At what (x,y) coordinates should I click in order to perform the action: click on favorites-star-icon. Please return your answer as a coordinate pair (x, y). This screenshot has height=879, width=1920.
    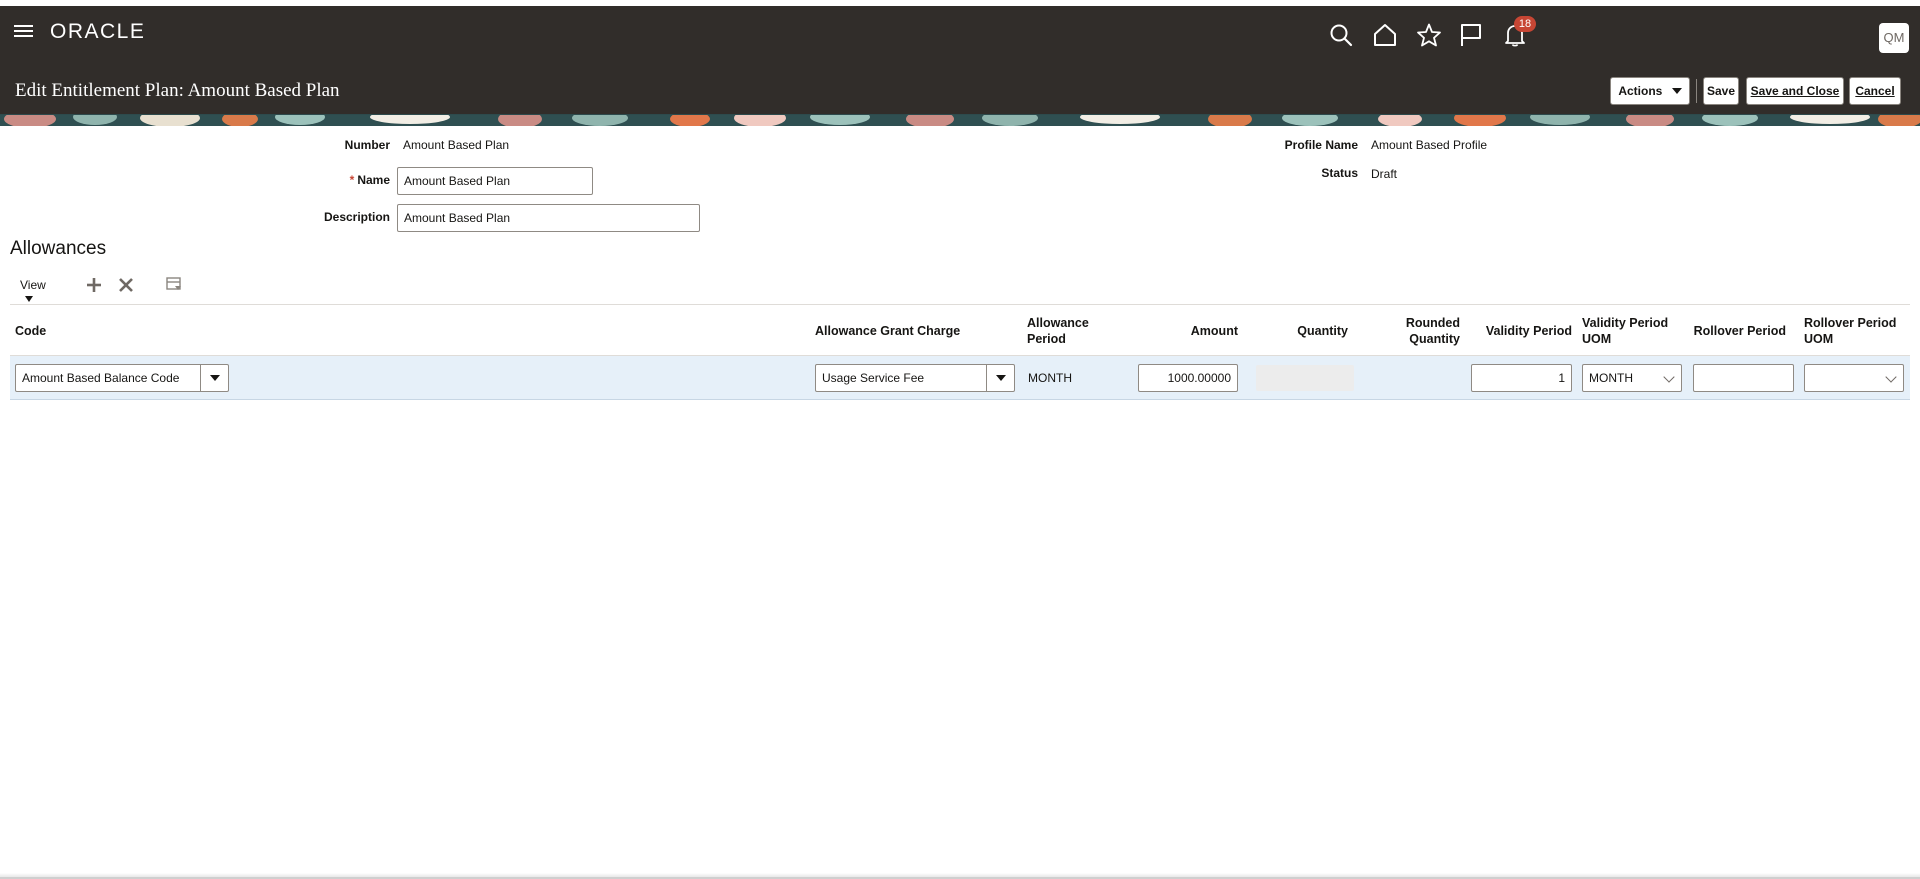
    Looking at the image, I should click on (1429, 35).